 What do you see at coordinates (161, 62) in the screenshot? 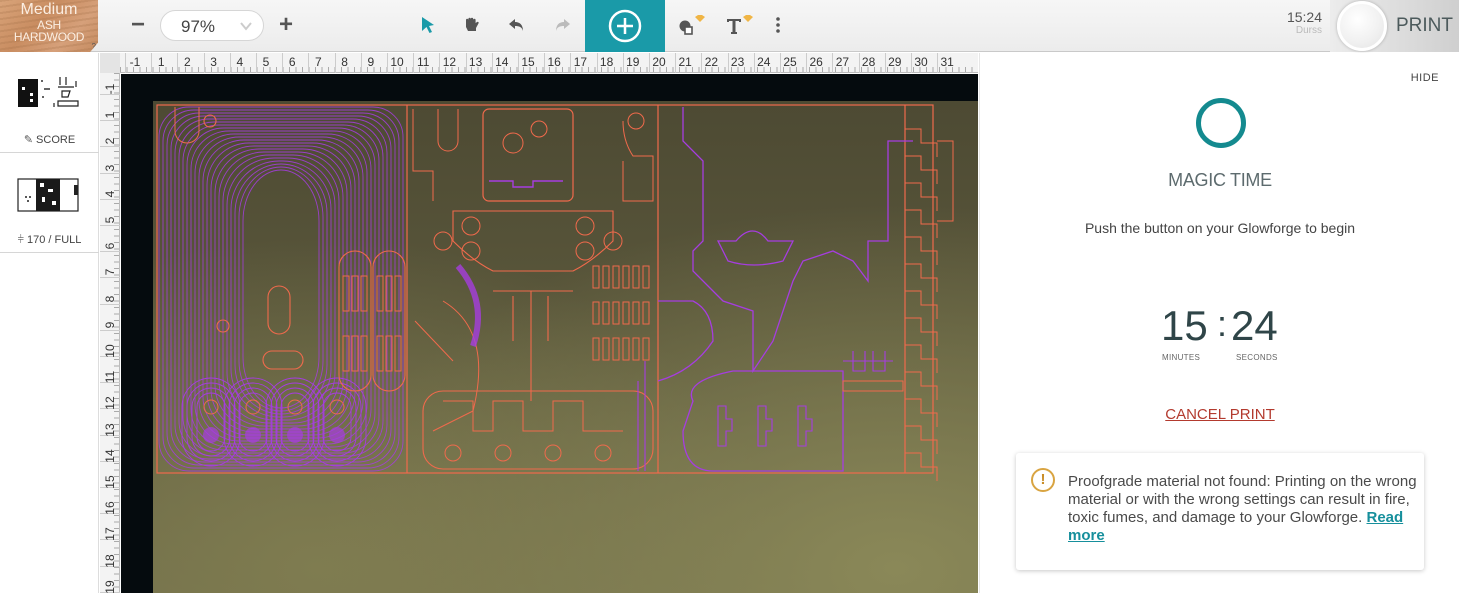
I see `ruler-tick-label: 1` at bounding box center [161, 62].